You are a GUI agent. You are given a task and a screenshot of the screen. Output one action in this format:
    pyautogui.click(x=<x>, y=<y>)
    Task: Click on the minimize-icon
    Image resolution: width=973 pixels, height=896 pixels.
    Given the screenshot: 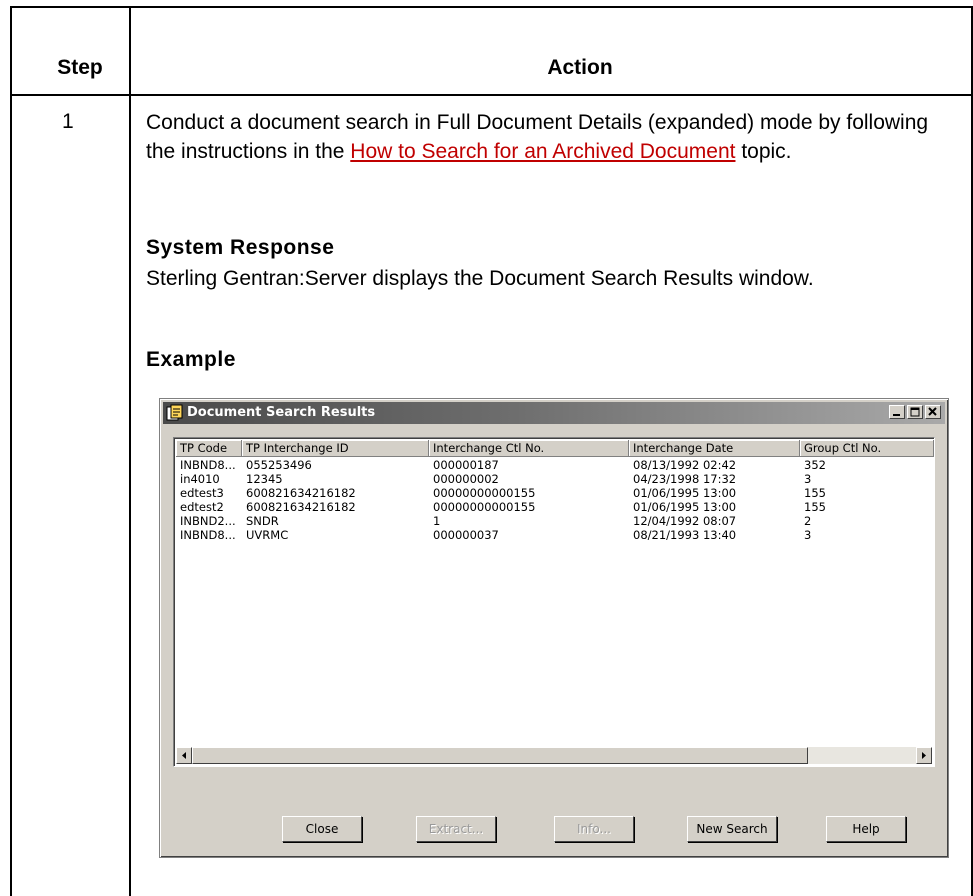 What is the action you would take?
    pyautogui.click(x=896, y=415)
    